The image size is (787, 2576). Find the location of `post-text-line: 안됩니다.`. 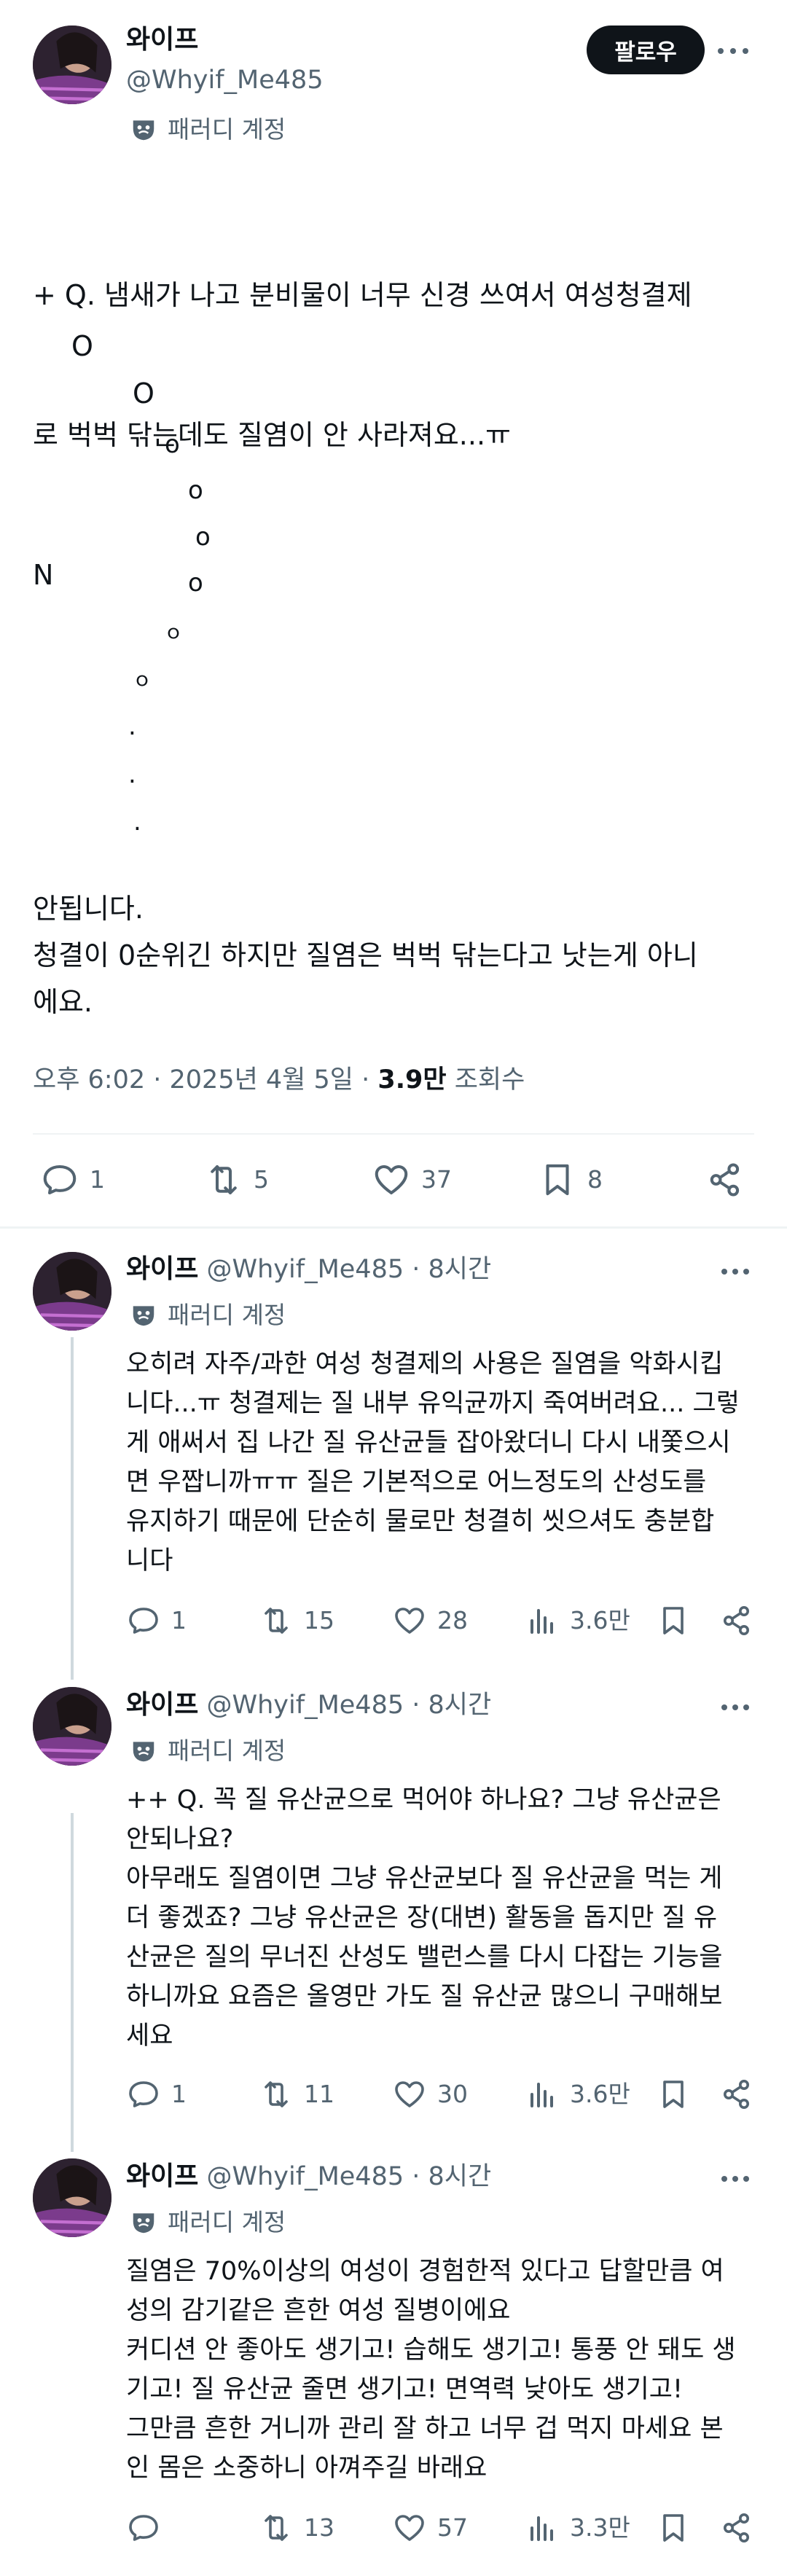

post-text-line: 안됩니다. is located at coordinates (88, 909).